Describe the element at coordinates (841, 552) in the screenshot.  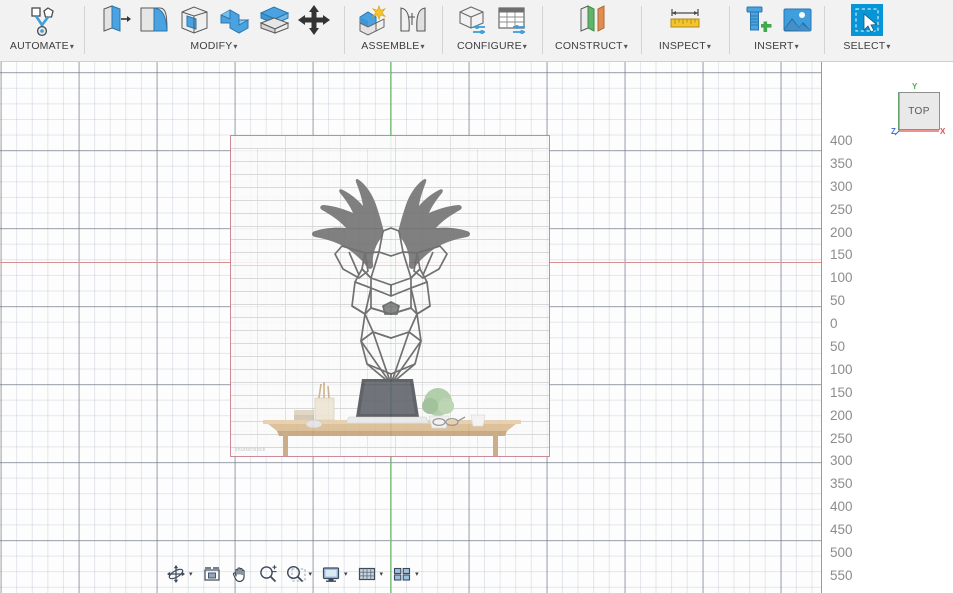
I see `ruler-tick: 500` at that location.